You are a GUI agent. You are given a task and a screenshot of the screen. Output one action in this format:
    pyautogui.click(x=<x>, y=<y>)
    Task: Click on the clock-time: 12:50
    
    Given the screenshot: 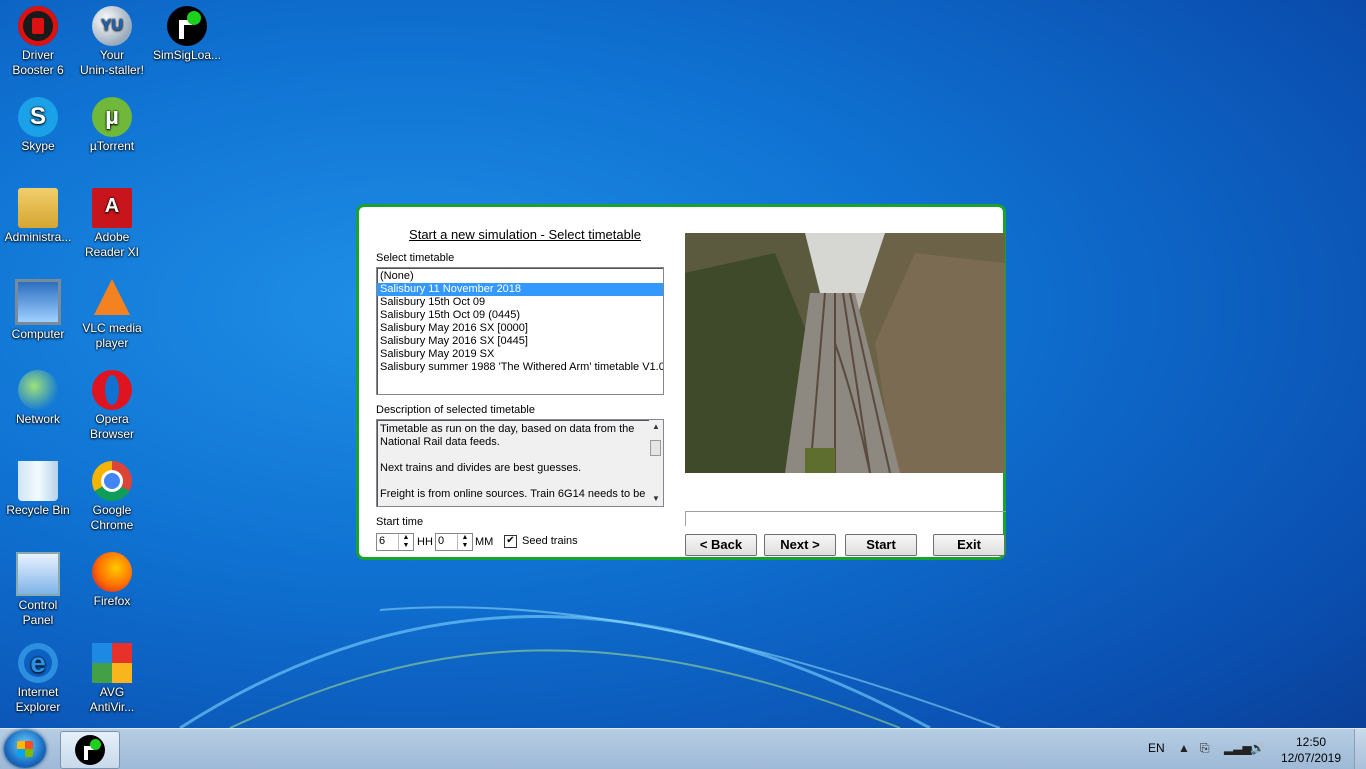 What is the action you would take?
    pyautogui.click(x=1311, y=742)
    